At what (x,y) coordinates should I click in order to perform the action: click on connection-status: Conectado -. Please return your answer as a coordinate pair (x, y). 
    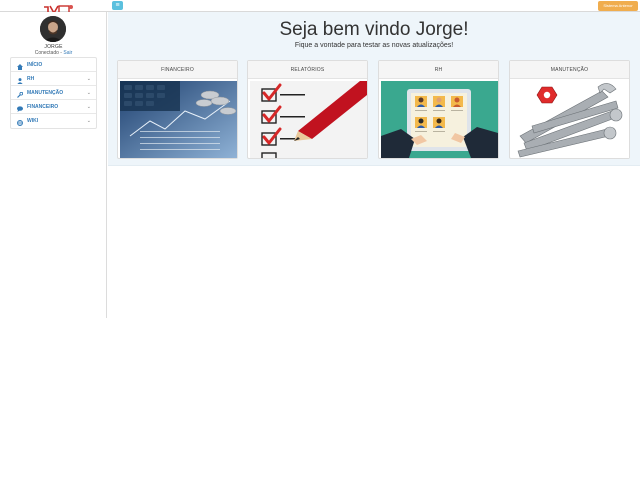
    Looking at the image, I should click on (49, 53).